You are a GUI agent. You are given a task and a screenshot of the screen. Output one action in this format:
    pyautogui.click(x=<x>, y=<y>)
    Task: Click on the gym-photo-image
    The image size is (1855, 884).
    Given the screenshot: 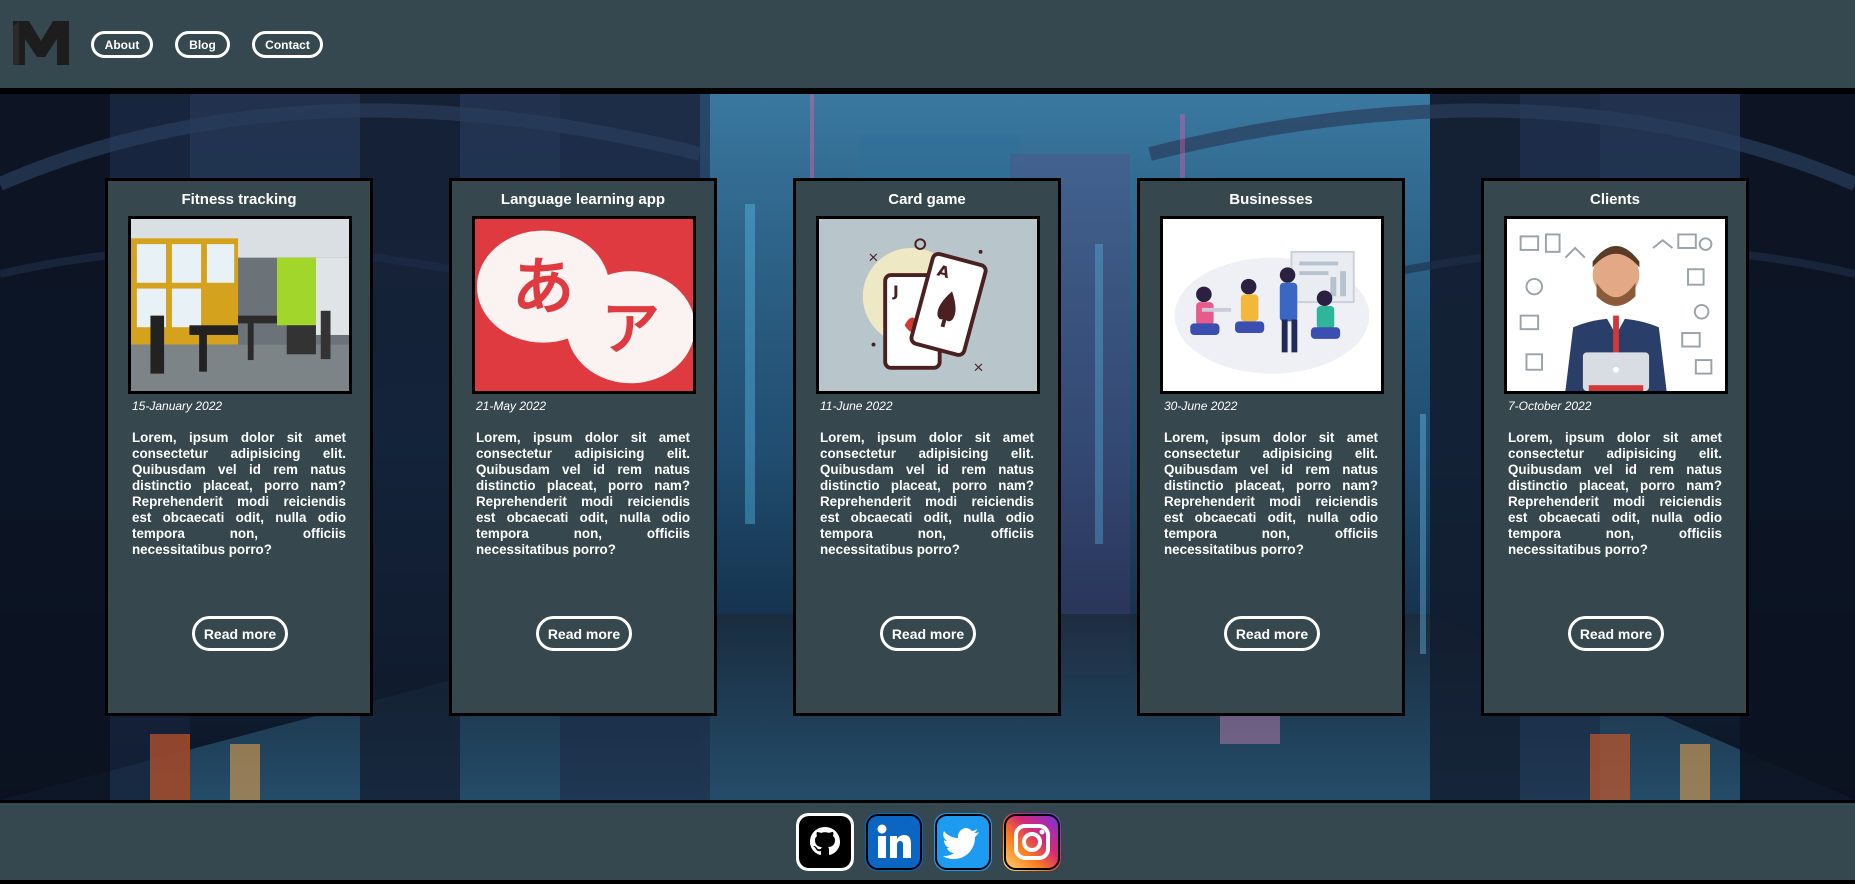 What is the action you would take?
    pyautogui.click(x=240, y=305)
    